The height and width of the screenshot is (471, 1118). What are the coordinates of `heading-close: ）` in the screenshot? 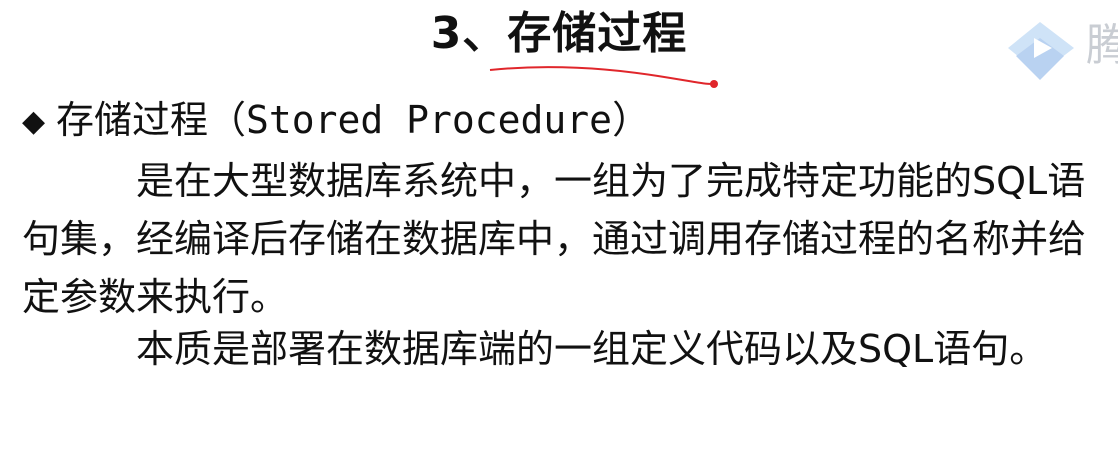 It's located at (631, 120).